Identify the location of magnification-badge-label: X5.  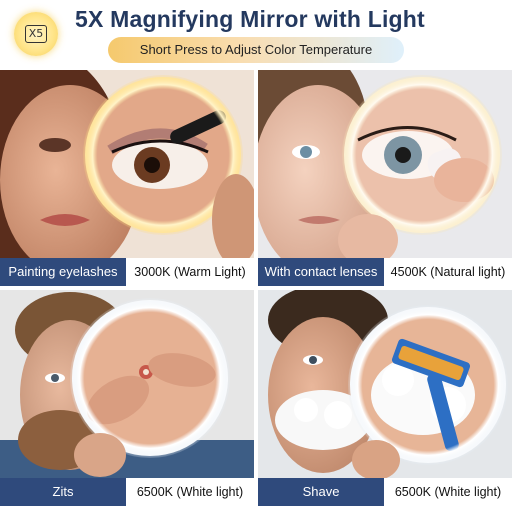
(36, 34).